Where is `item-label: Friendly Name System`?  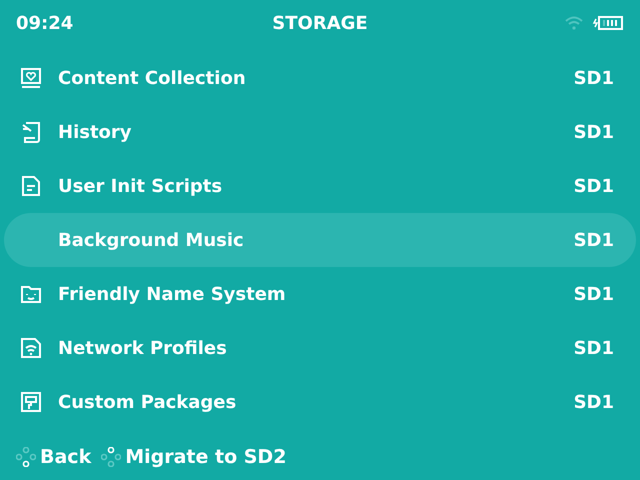
item-label: Friendly Name System is located at coordinates (172, 294).